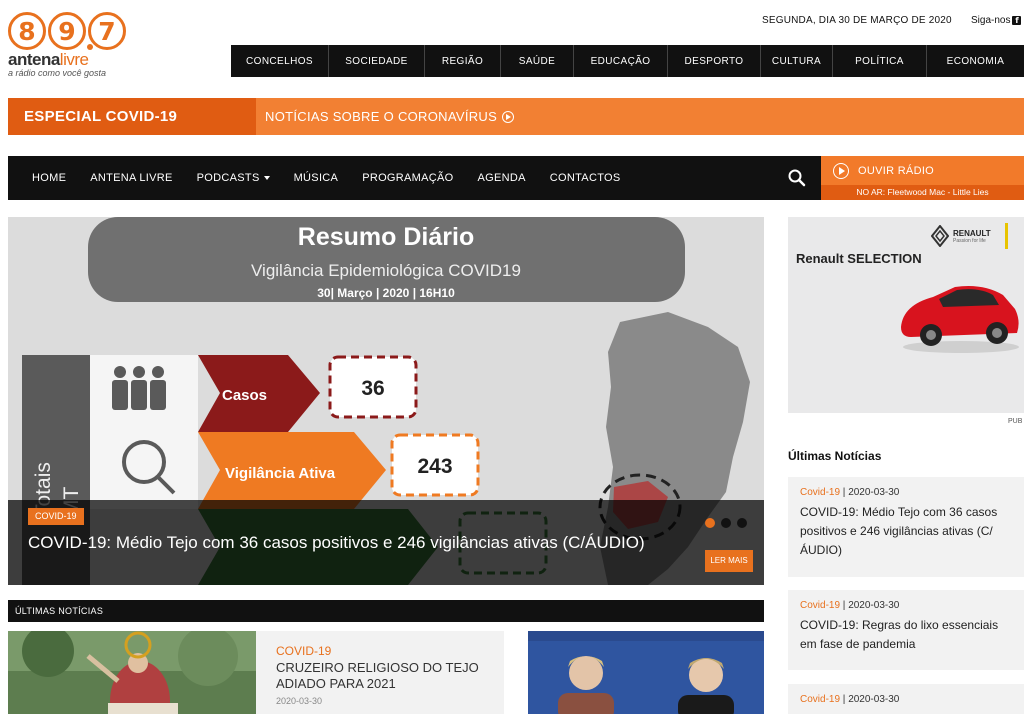 This screenshot has height=714, width=1030. I want to click on mainnav-item-programação: PROGRAMAÇÃO, so click(407, 178).